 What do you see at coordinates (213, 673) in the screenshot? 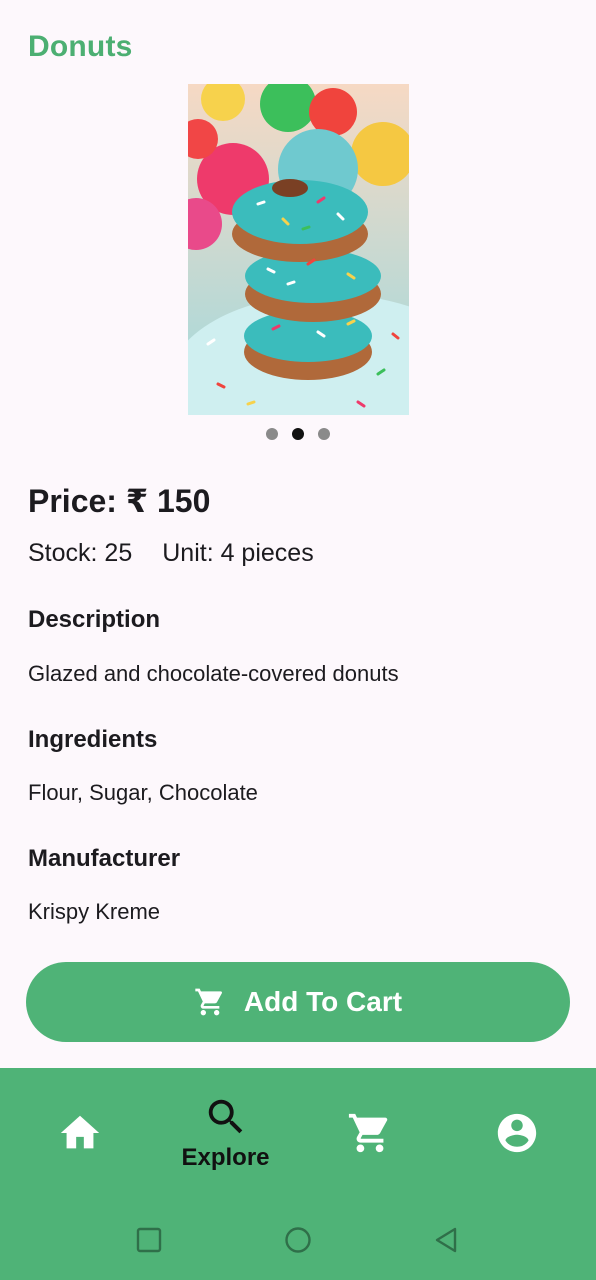
I see `description-text: Glazed and chocolate-covered donuts` at bounding box center [213, 673].